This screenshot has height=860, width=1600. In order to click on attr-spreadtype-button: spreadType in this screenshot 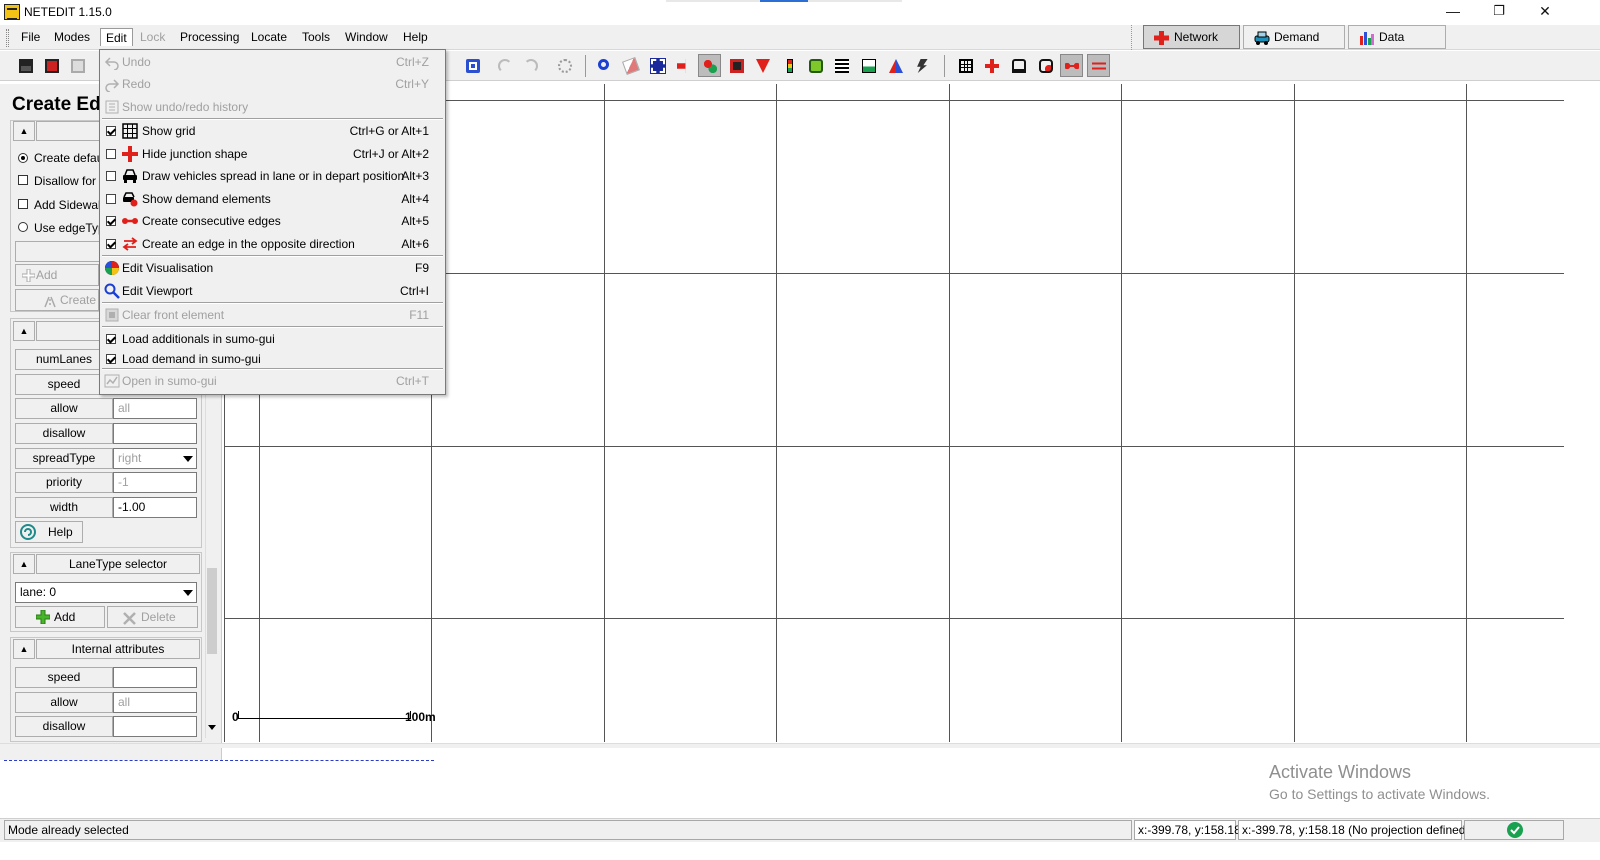, I will do `click(64, 458)`.